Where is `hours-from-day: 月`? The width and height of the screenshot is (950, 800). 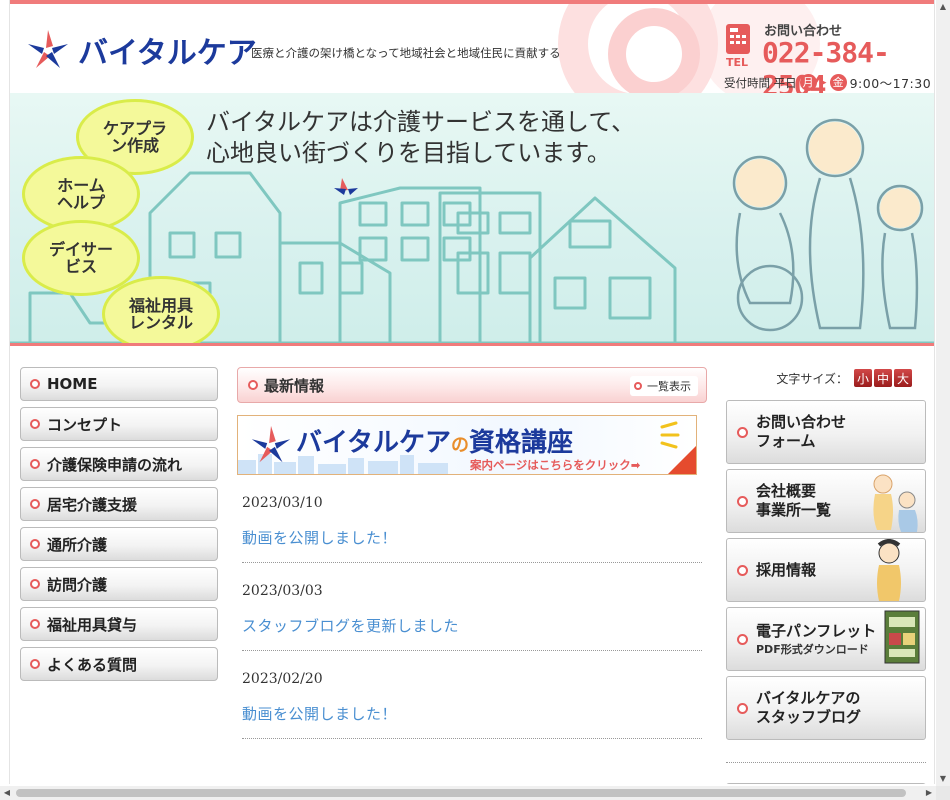 hours-from-day: 月 is located at coordinates (808, 82).